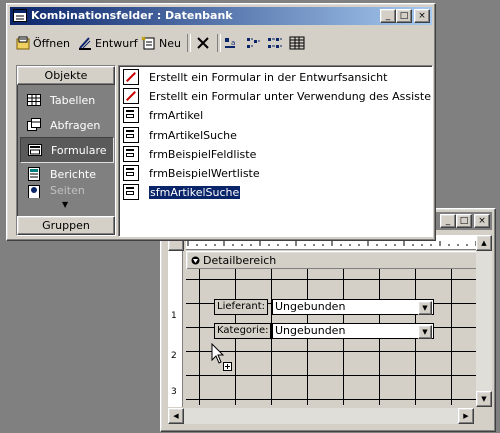 The height and width of the screenshot is (433, 500). What do you see at coordinates (66, 75) in the screenshot?
I see `objects-header-button: Objekte` at bounding box center [66, 75].